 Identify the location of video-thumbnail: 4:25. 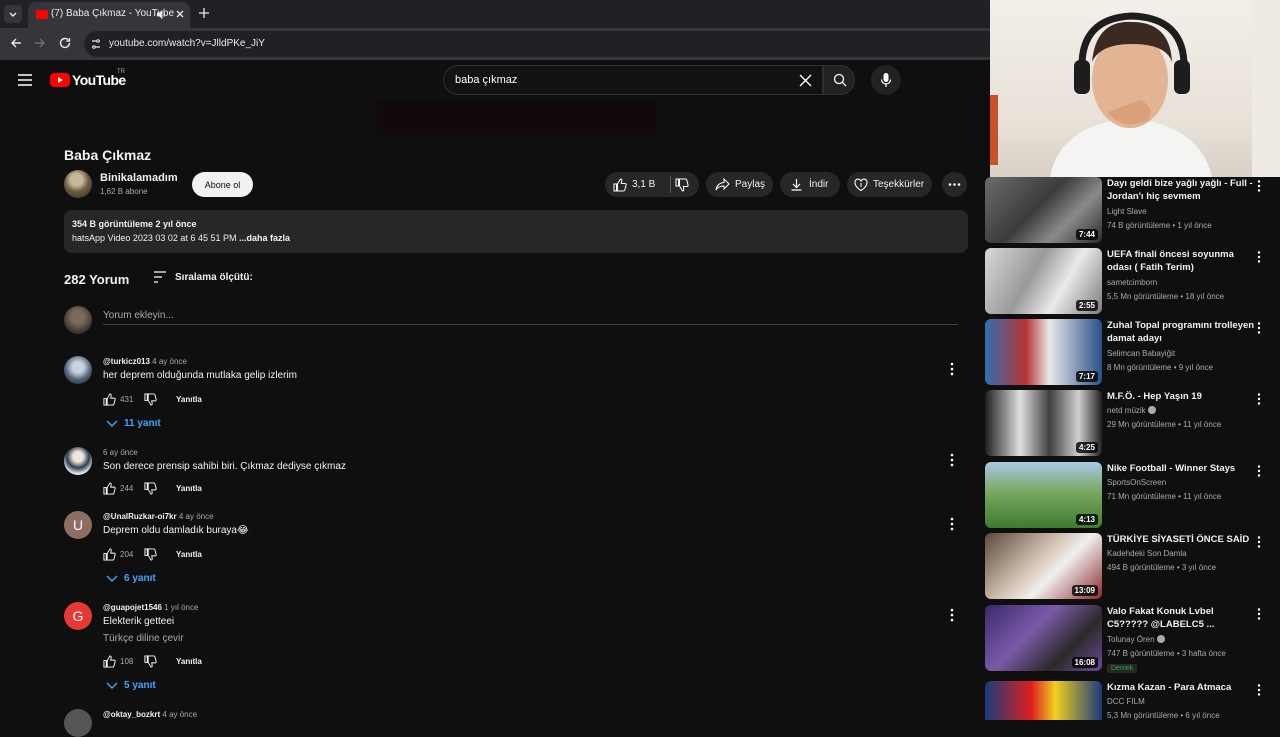
(1043, 423).